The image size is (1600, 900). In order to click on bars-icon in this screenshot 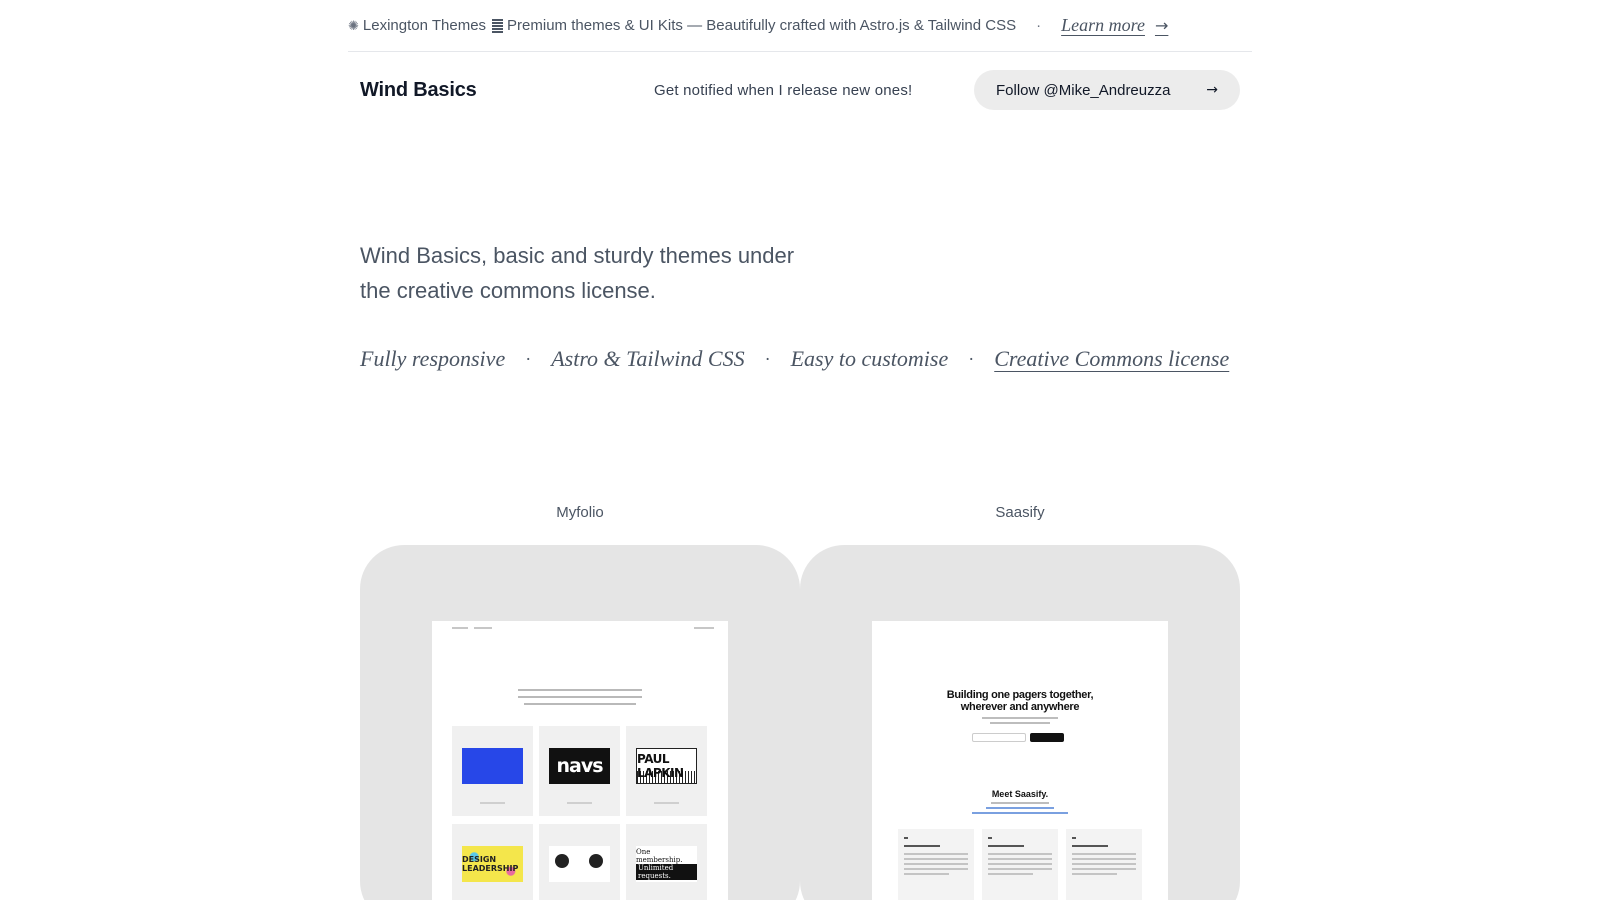, I will do `click(498, 25)`.